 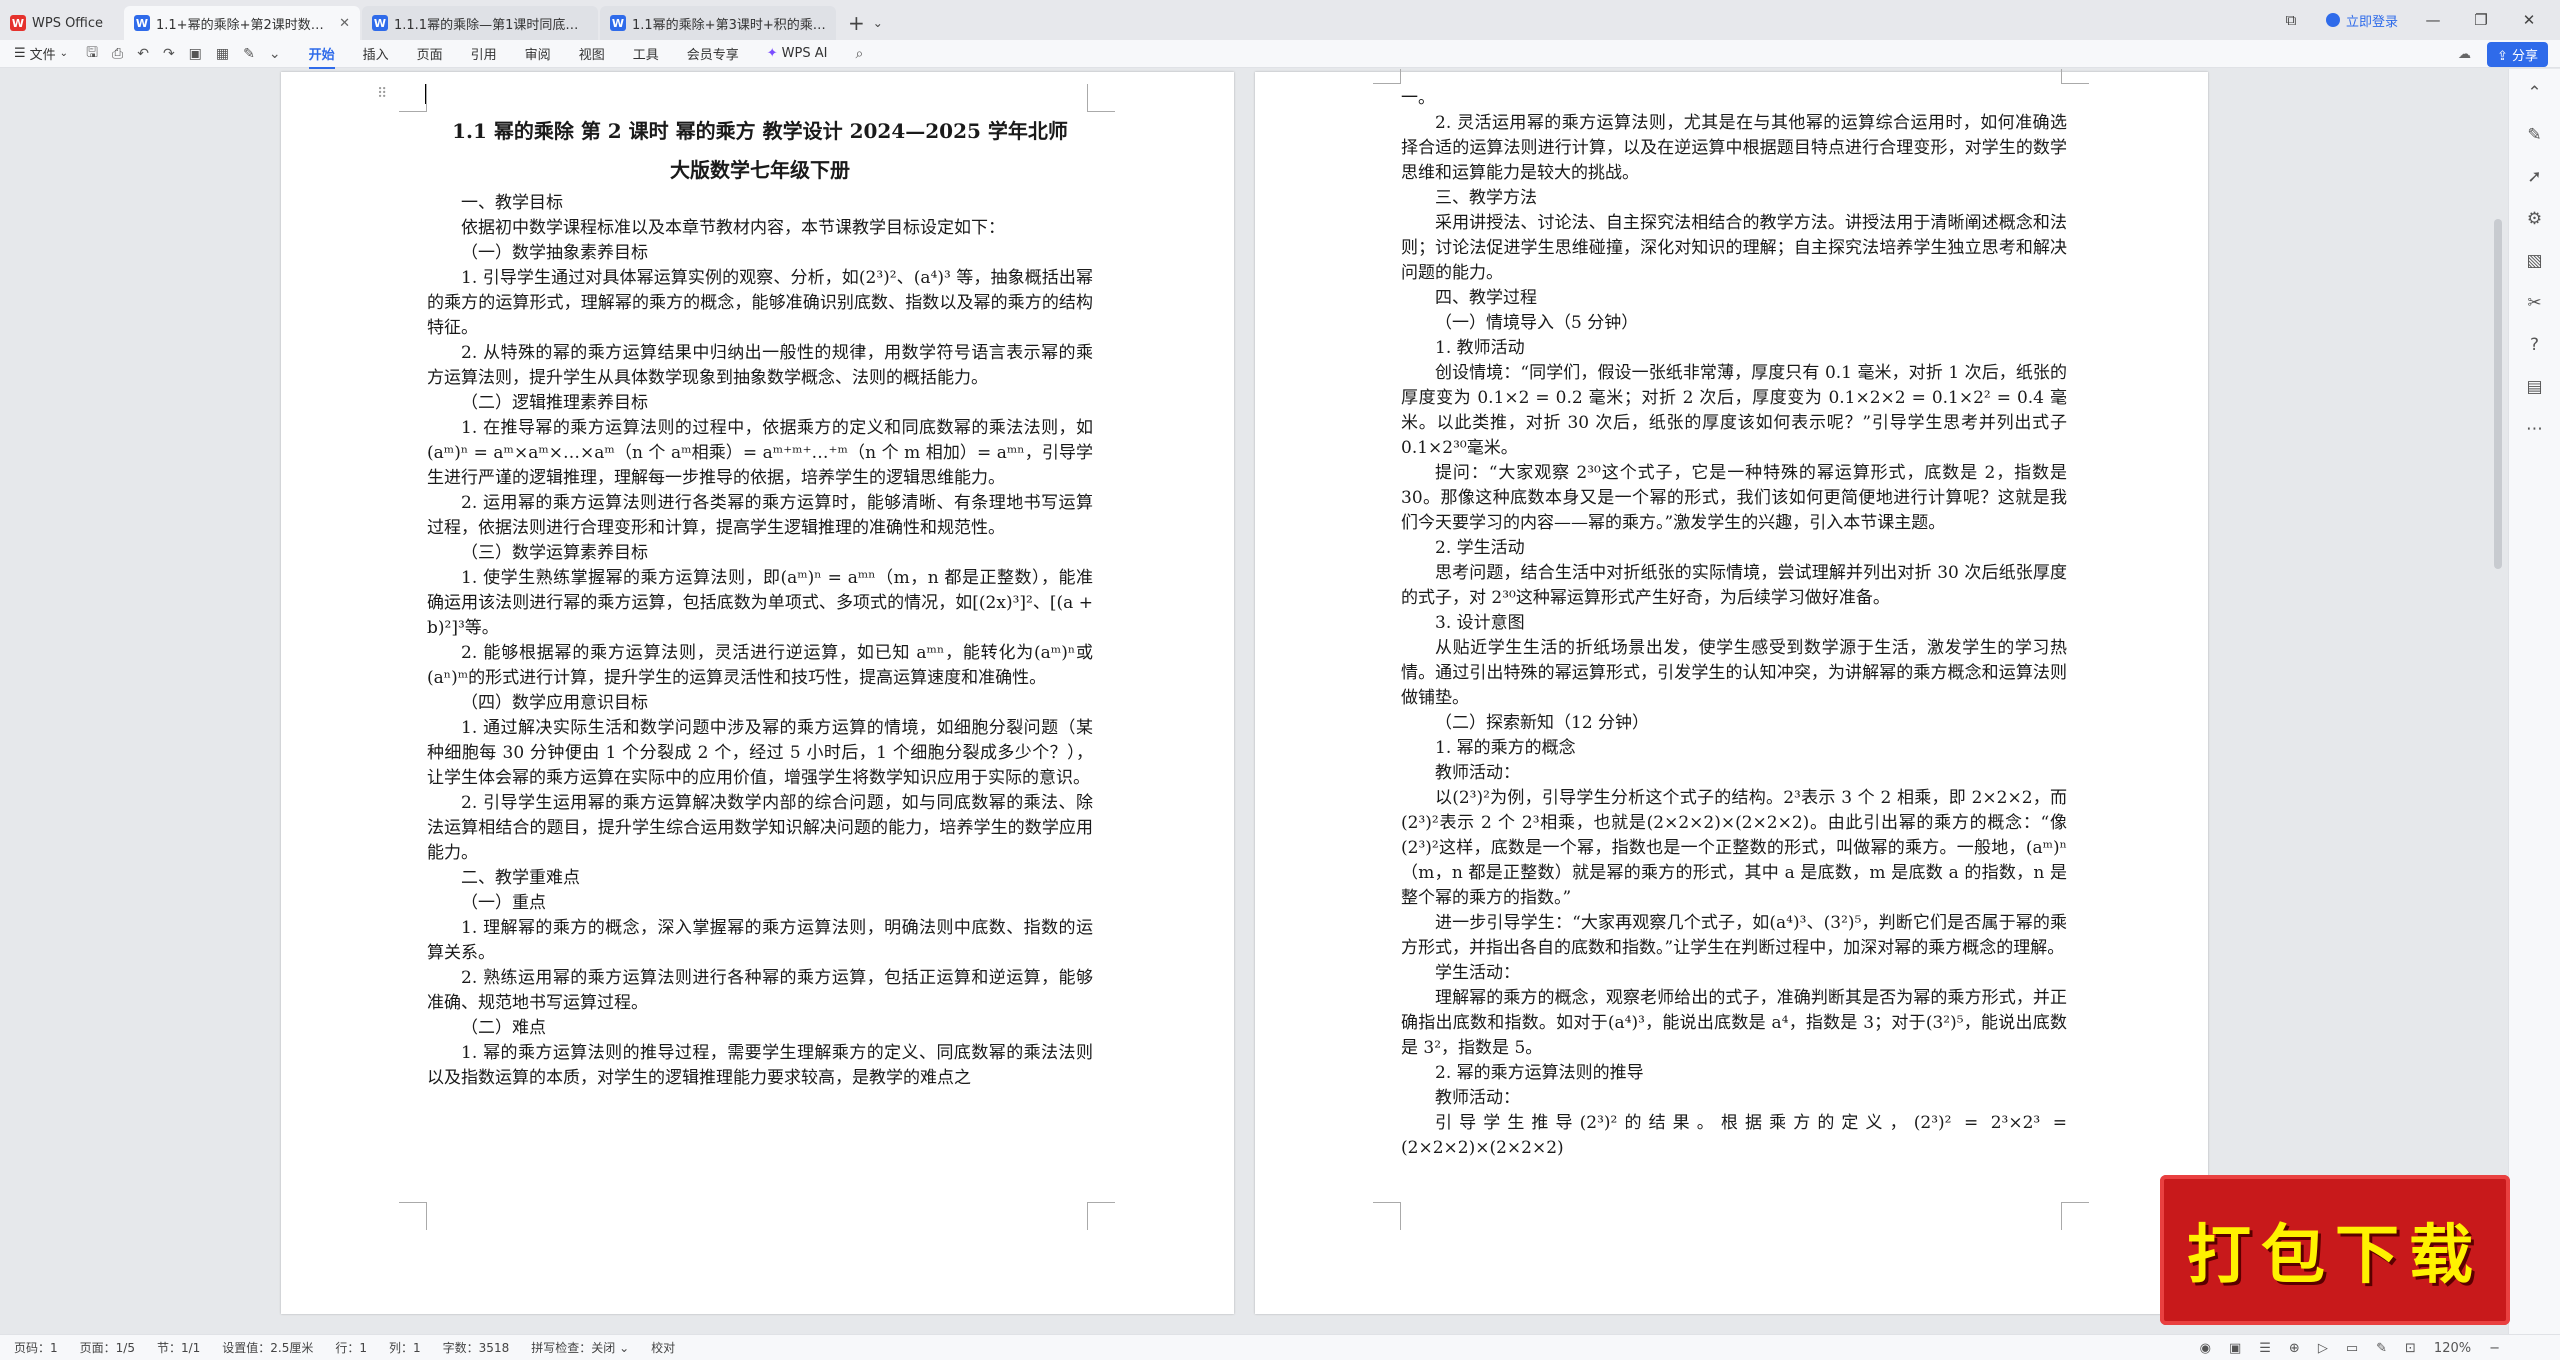 I want to click on restore-window-icon: ⧉, so click(x=2291, y=20).